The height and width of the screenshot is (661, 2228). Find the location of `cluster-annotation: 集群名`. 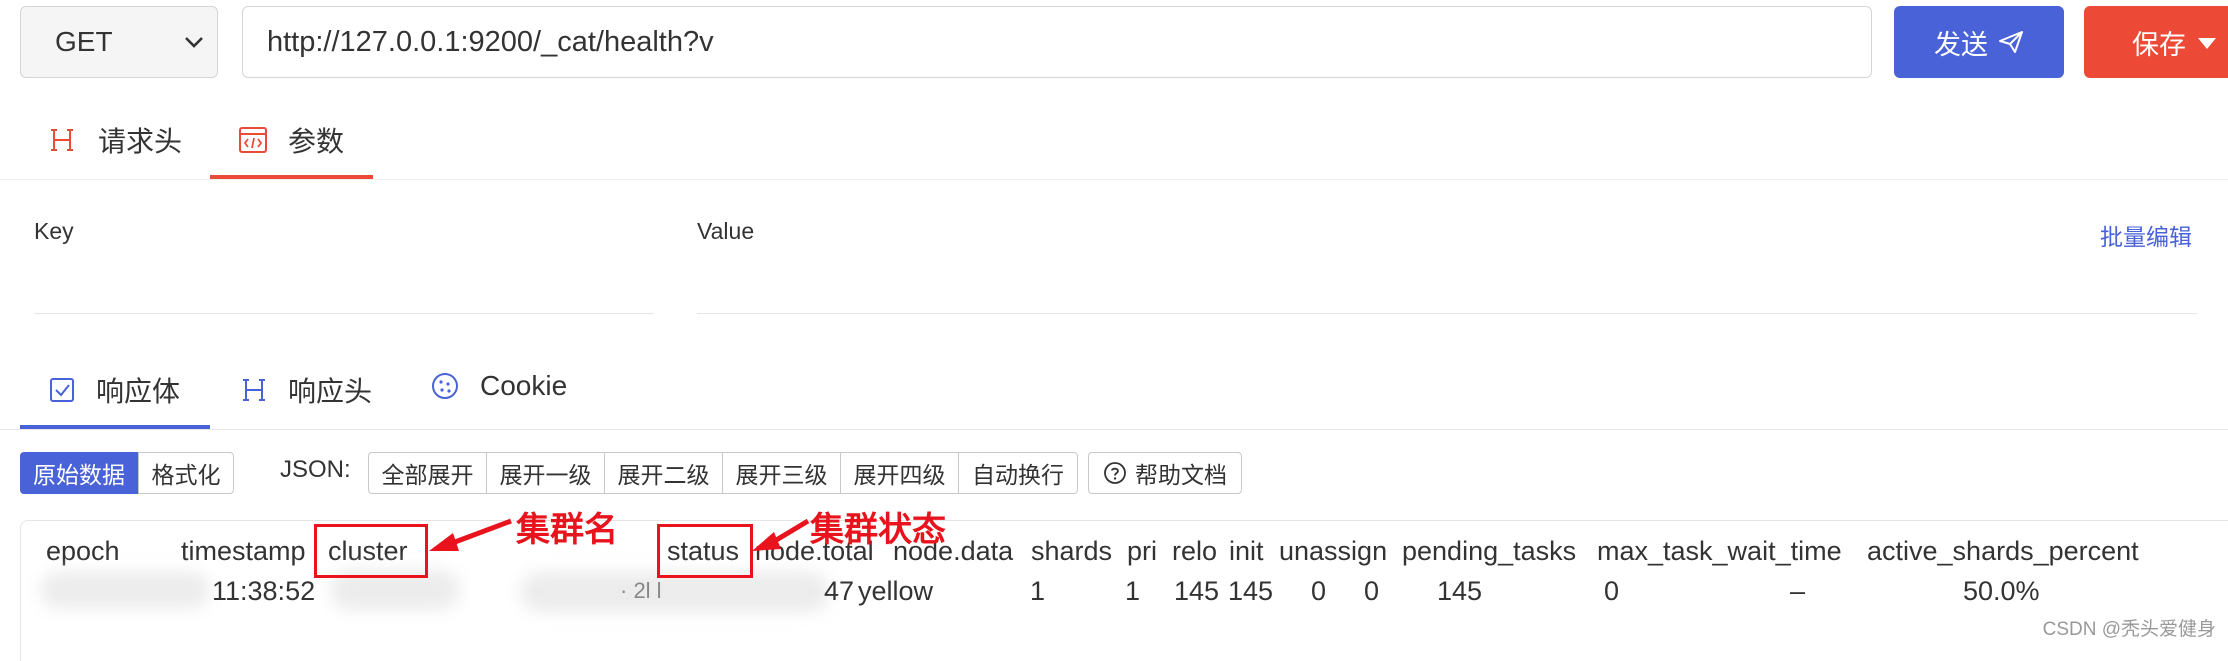

cluster-annotation: 集群名 is located at coordinates (567, 530).